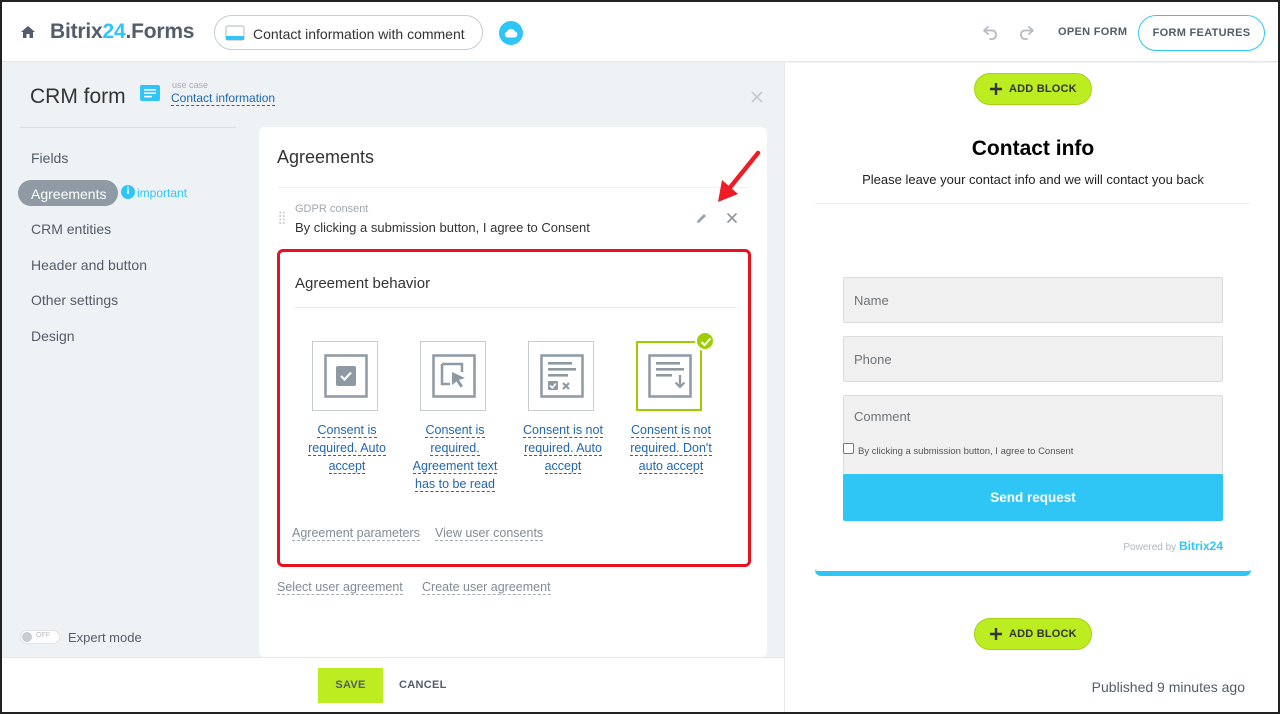 The height and width of the screenshot is (714, 1280). Describe the element at coordinates (563, 448) in the screenshot. I see `option-label: Consent is not required. Auto accept` at that location.